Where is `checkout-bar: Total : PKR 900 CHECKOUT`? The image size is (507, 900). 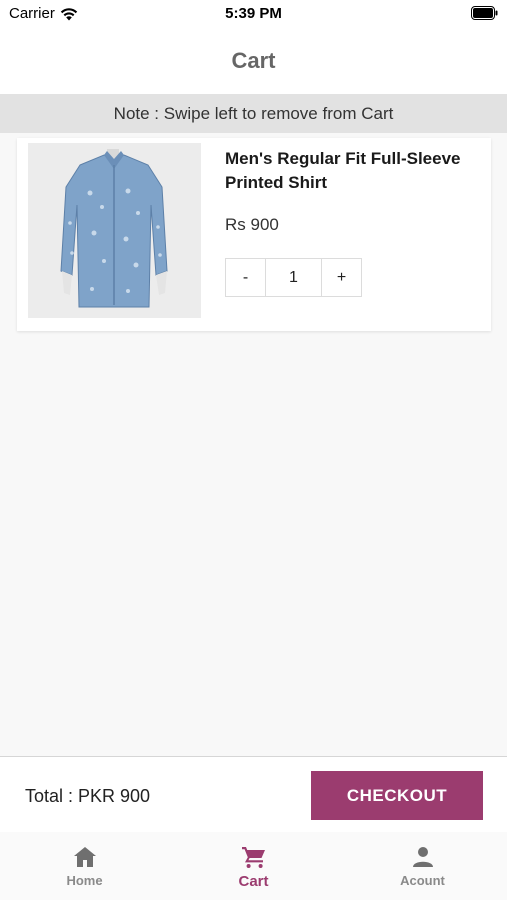 checkout-bar: Total : PKR 900 CHECKOUT is located at coordinates (253, 794).